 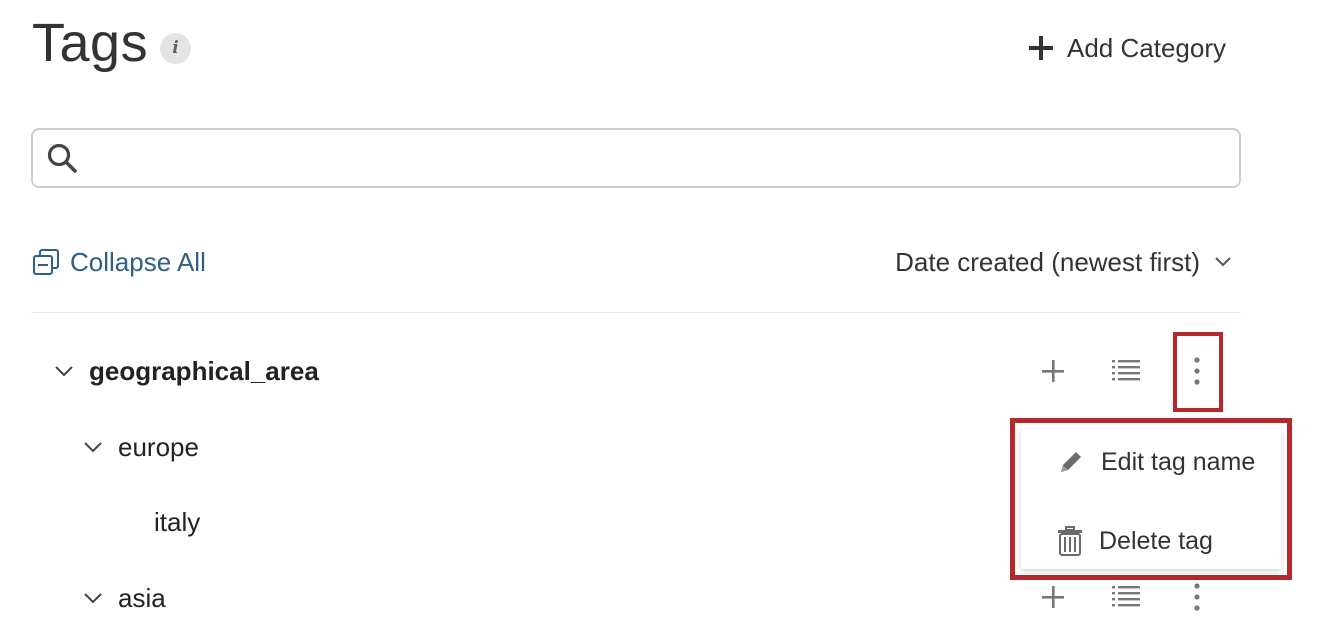 I want to click on collapse-all-label: Collapse All, so click(x=138, y=261).